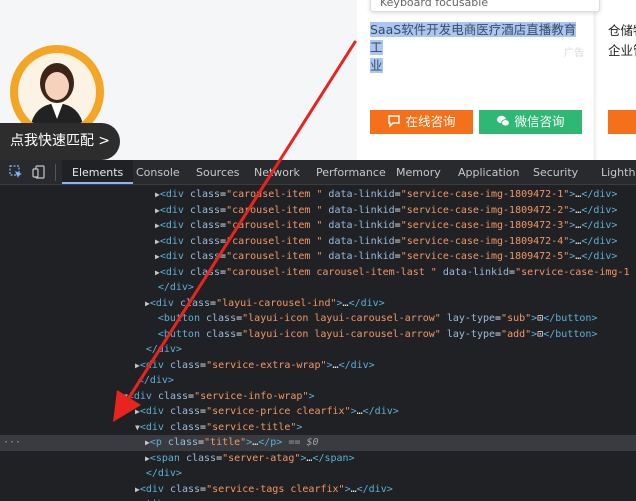 This screenshot has height=501, width=636. I want to click on tab-performance: Performance, so click(351, 172).